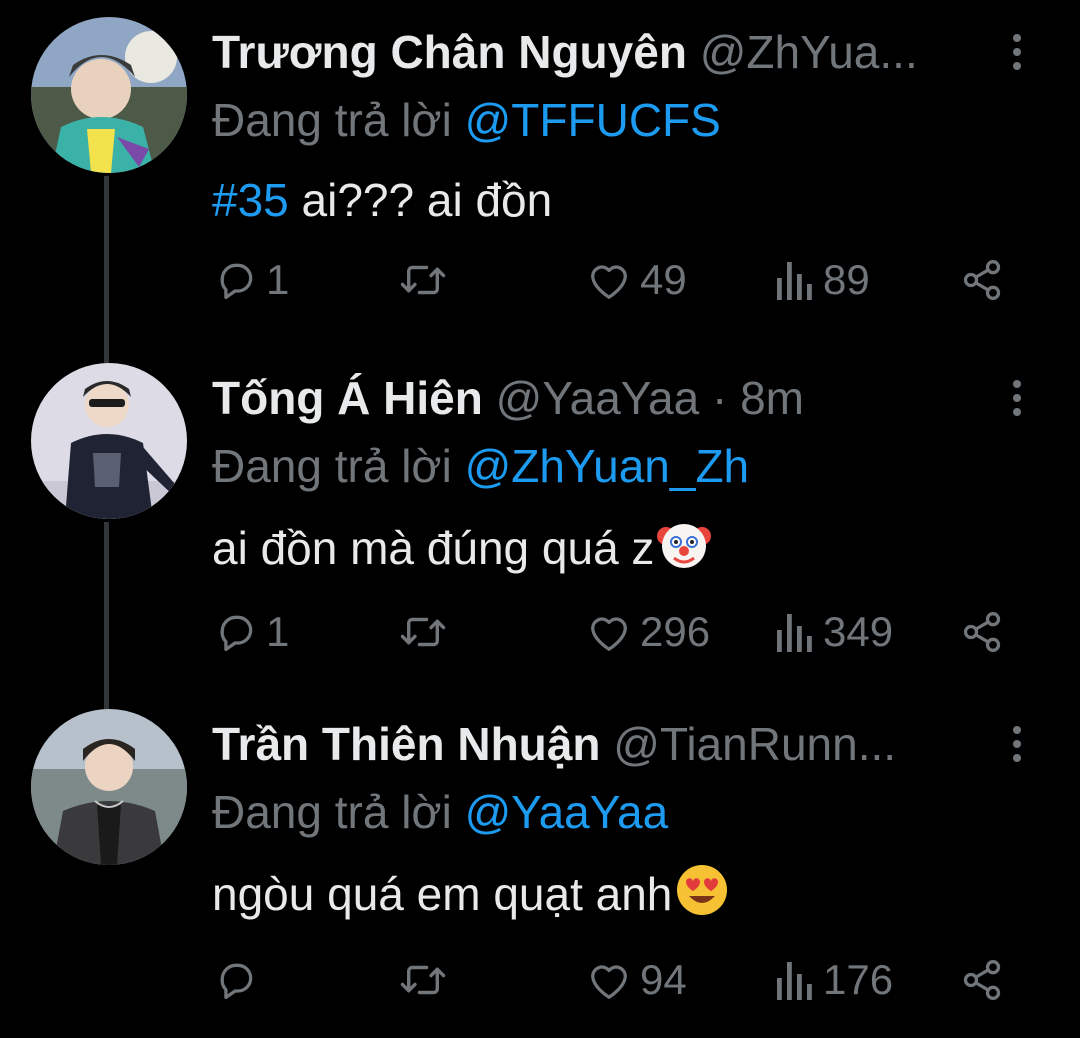 The image size is (1080, 1038). What do you see at coordinates (607, 466) in the screenshot?
I see `reply-mention: @ZhYuan_Zh` at bounding box center [607, 466].